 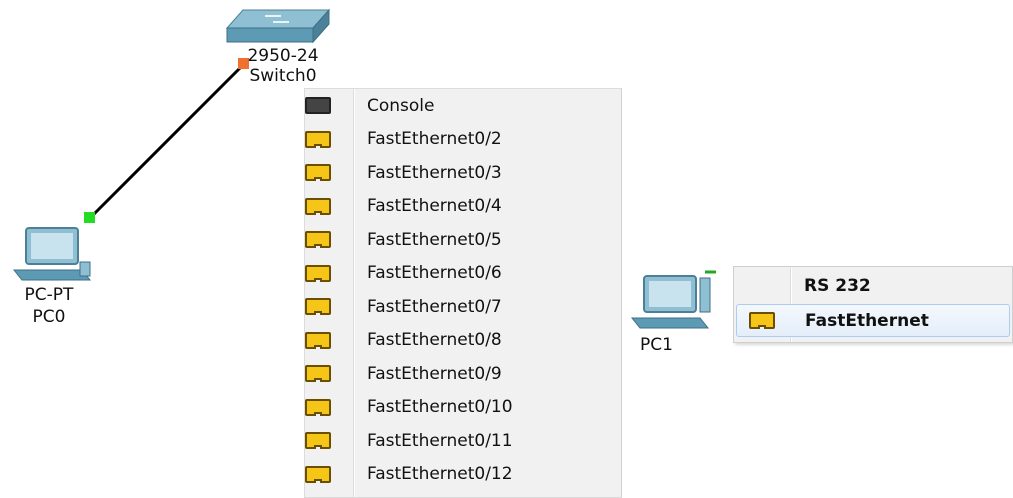 What do you see at coordinates (167, 141) in the screenshot?
I see `straight-through-cable` at bounding box center [167, 141].